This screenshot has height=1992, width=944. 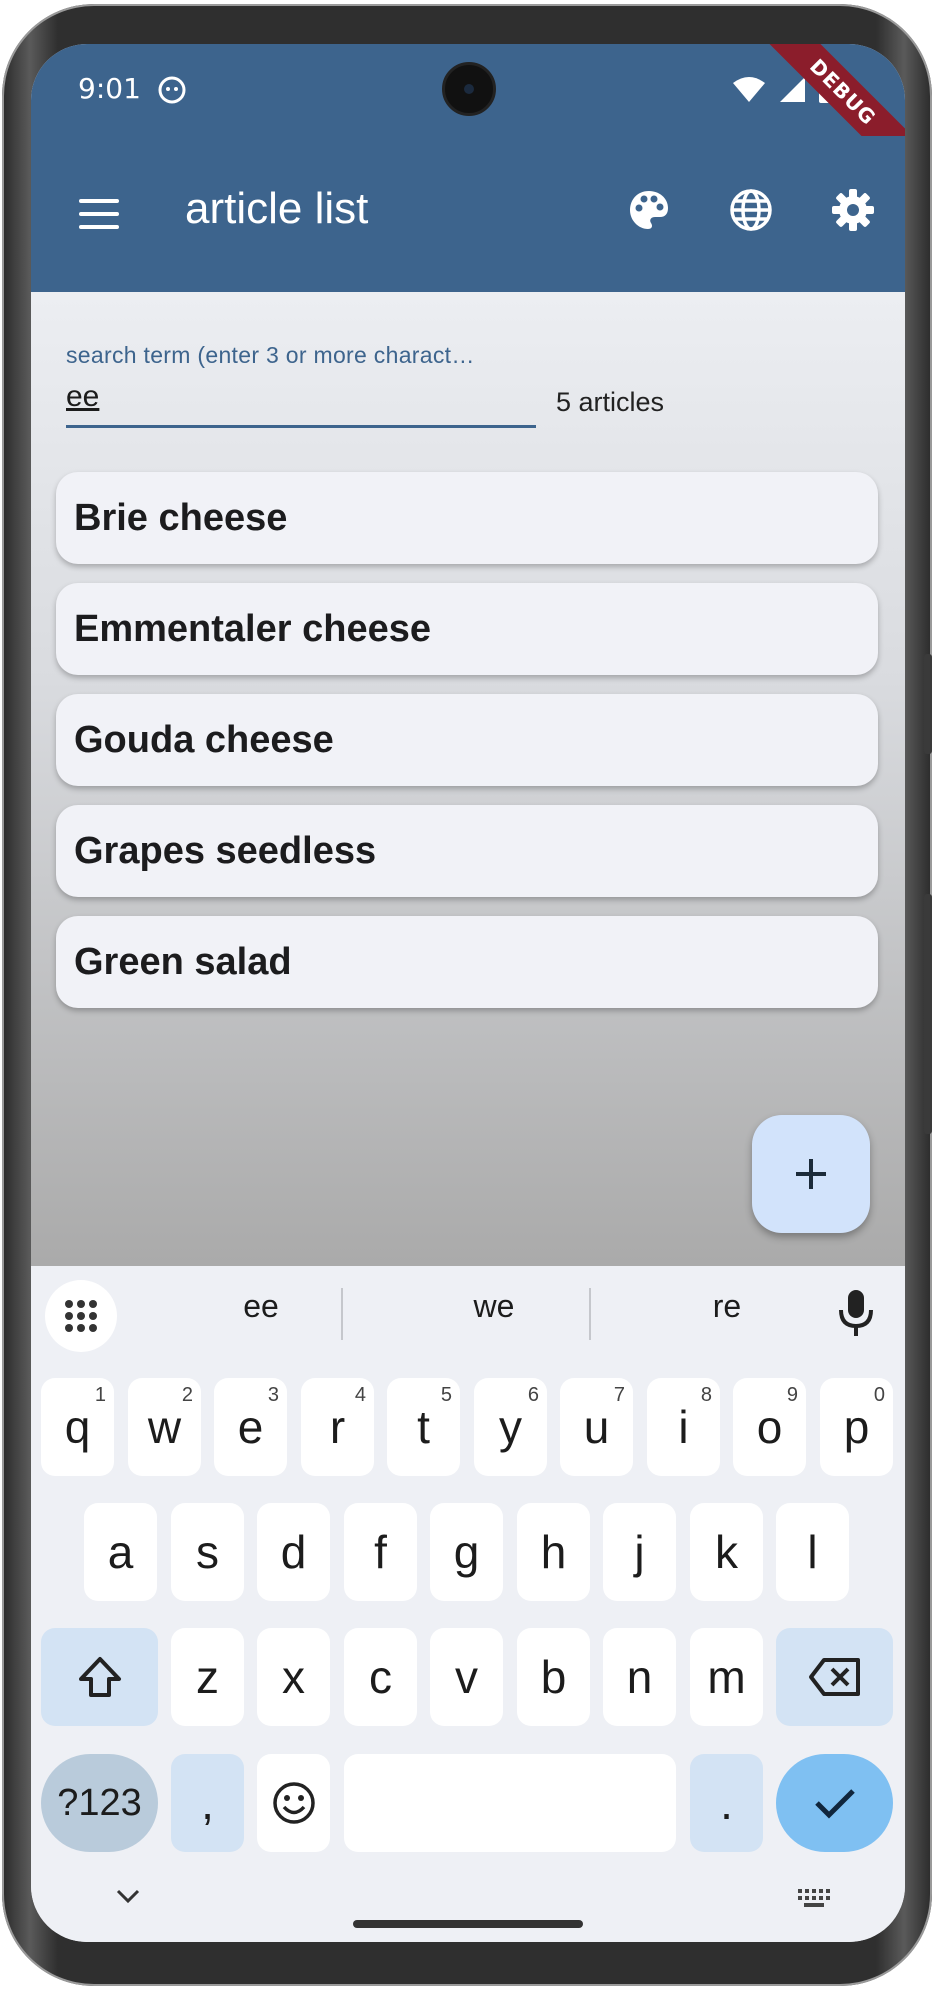 What do you see at coordinates (639, 1552) in the screenshot?
I see `key-j: j` at bounding box center [639, 1552].